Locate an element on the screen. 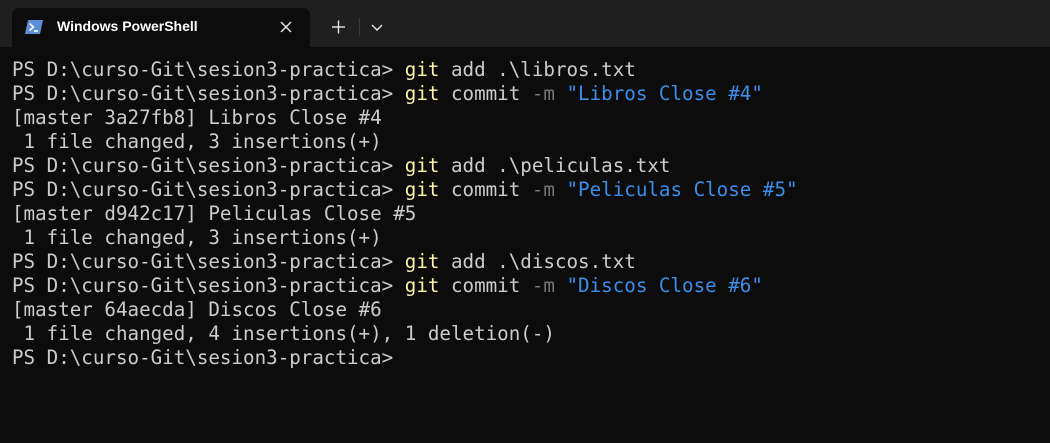 The image size is (1050, 443). titlebar-divider is located at coordinates (359, 27).